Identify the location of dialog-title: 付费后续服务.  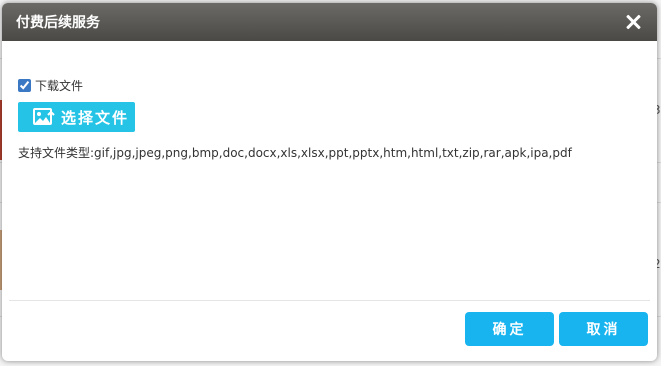
(58, 23).